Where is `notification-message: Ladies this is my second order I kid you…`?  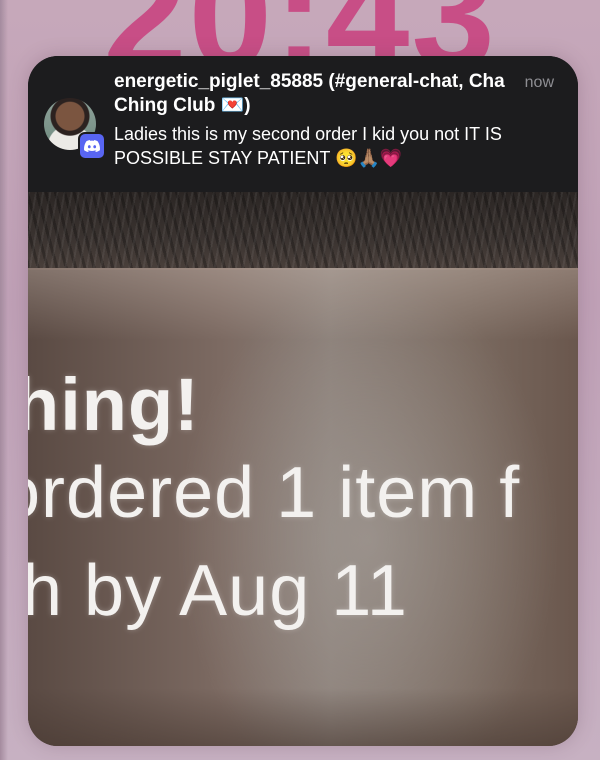
notification-message: Ladies this is my second order I kid you… is located at coordinates (308, 146).